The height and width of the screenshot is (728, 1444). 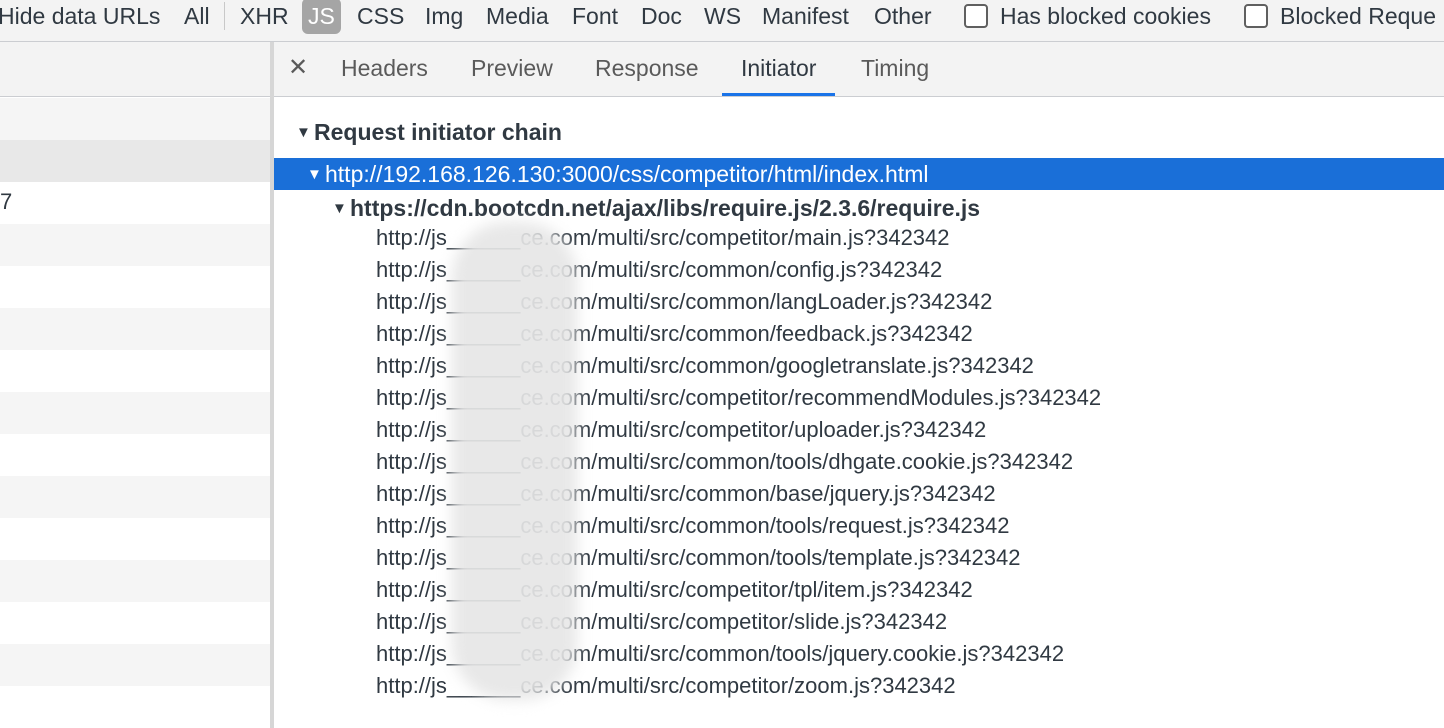 I want to click on tab-response: Response, so click(x=647, y=69).